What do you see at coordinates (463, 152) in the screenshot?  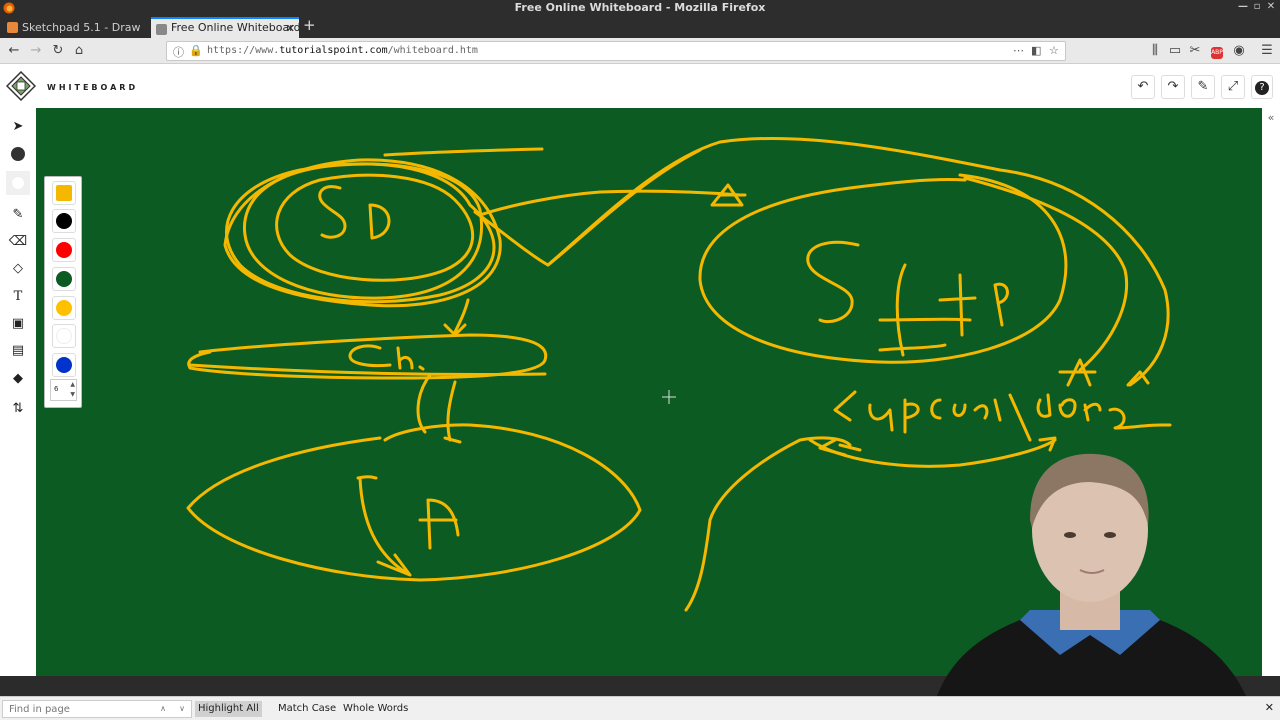 I see `sd-top-line` at bounding box center [463, 152].